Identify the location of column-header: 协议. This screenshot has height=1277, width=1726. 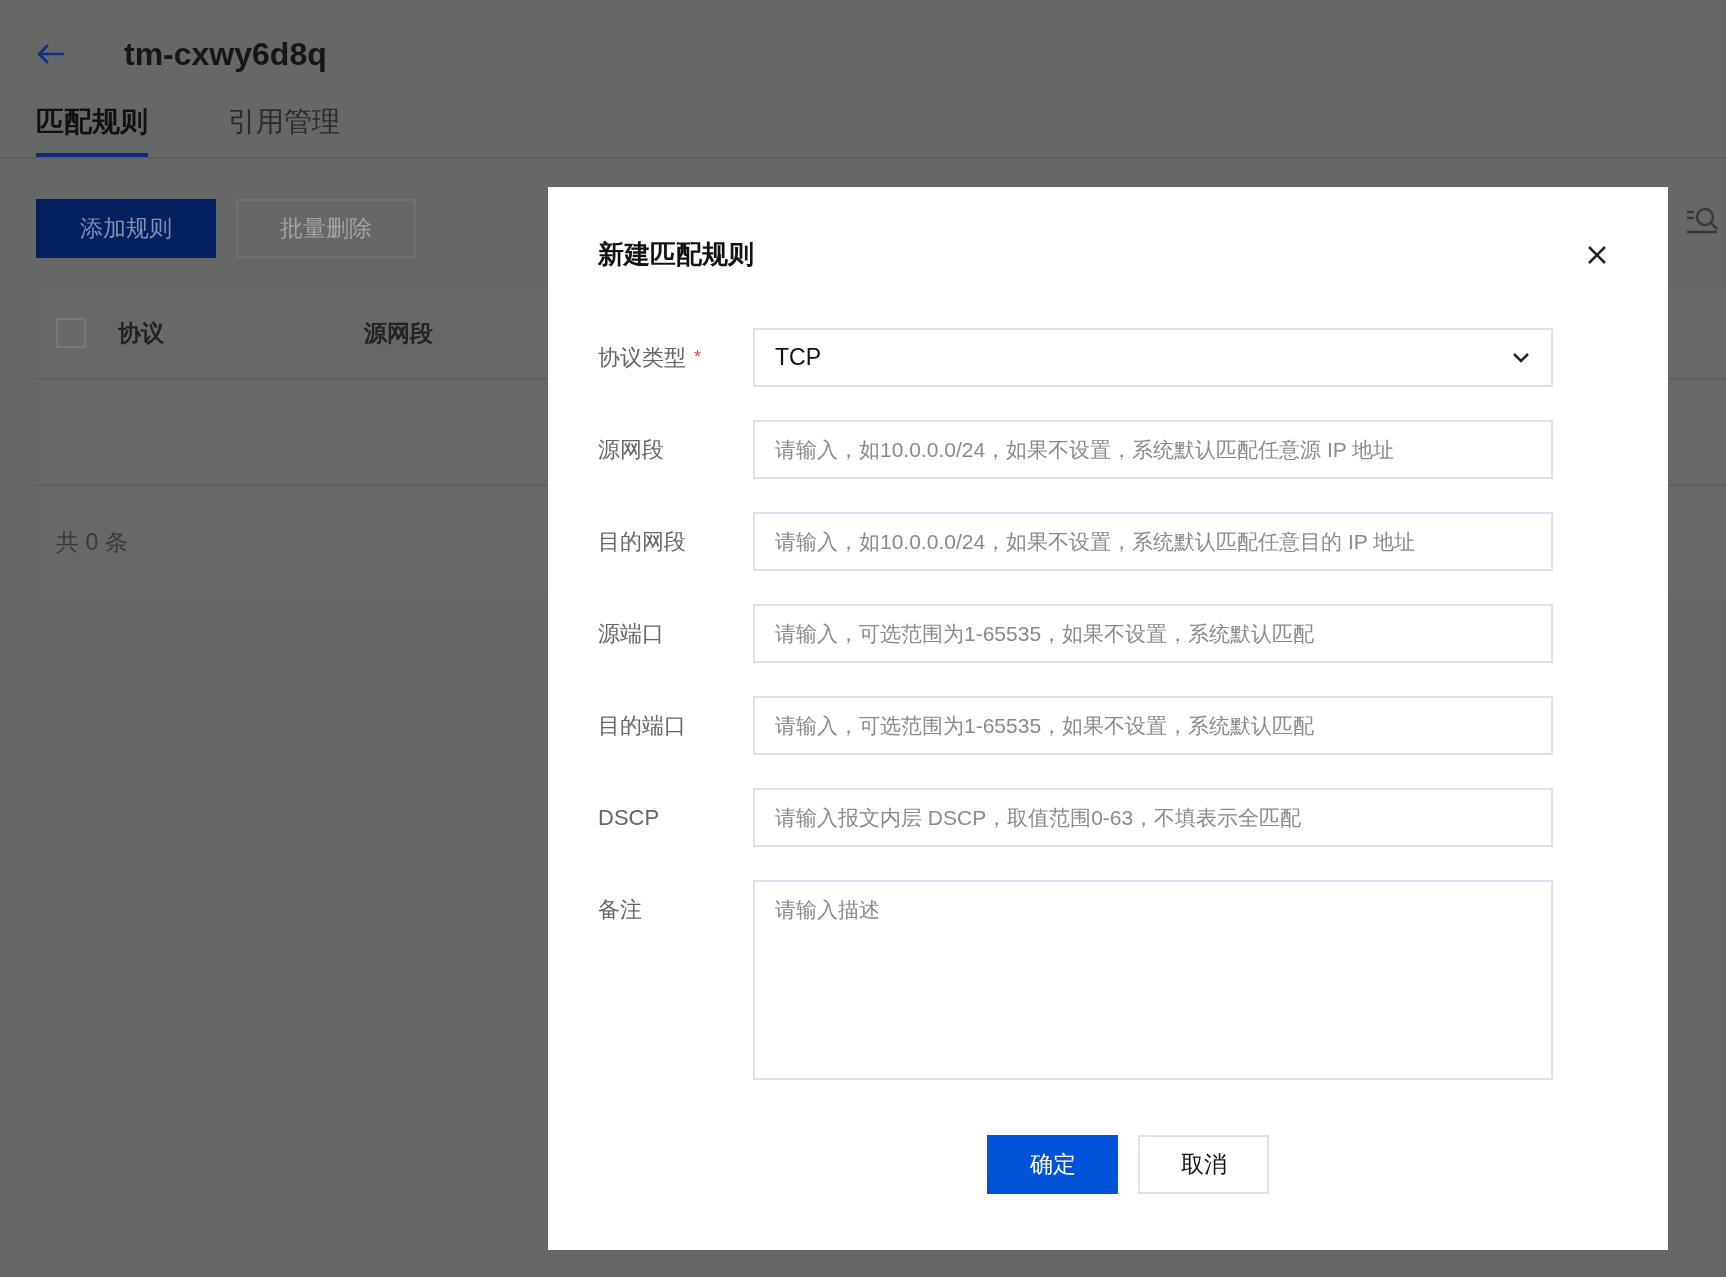
(141, 333).